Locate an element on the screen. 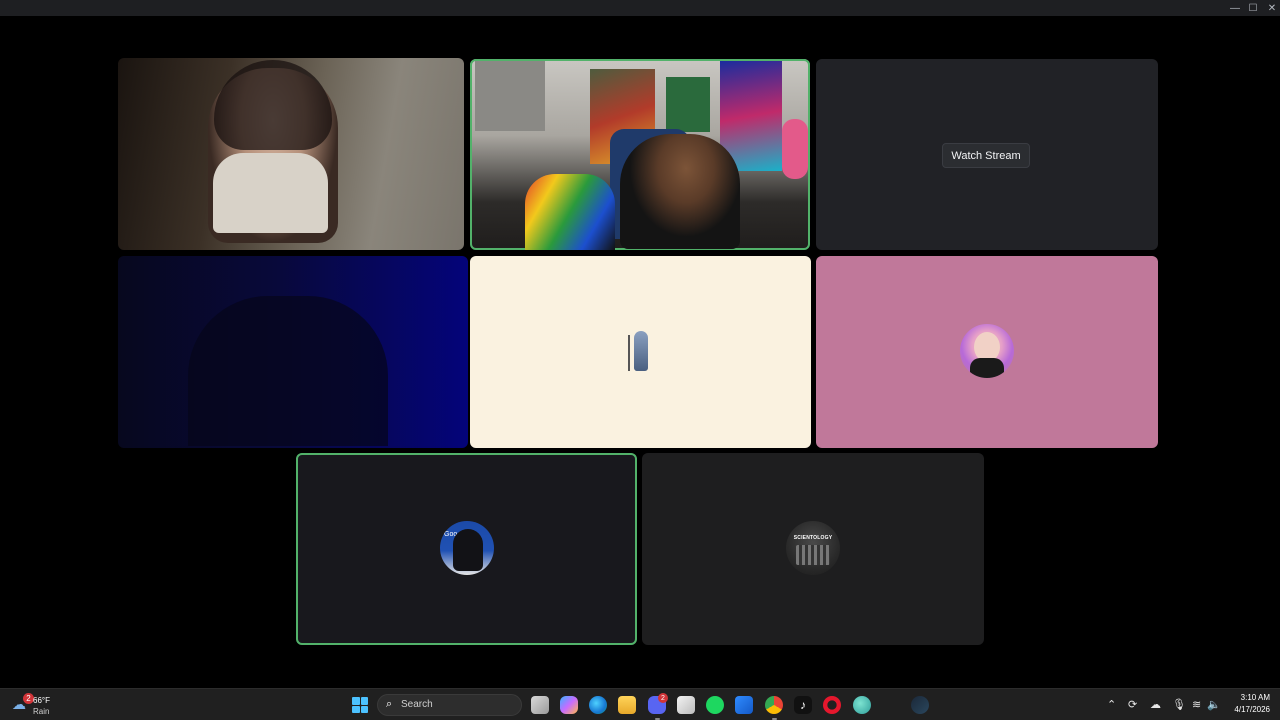 The width and height of the screenshot is (1280, 720). screen-share-tile: Watch Stream is located at coordinates (987, 154).